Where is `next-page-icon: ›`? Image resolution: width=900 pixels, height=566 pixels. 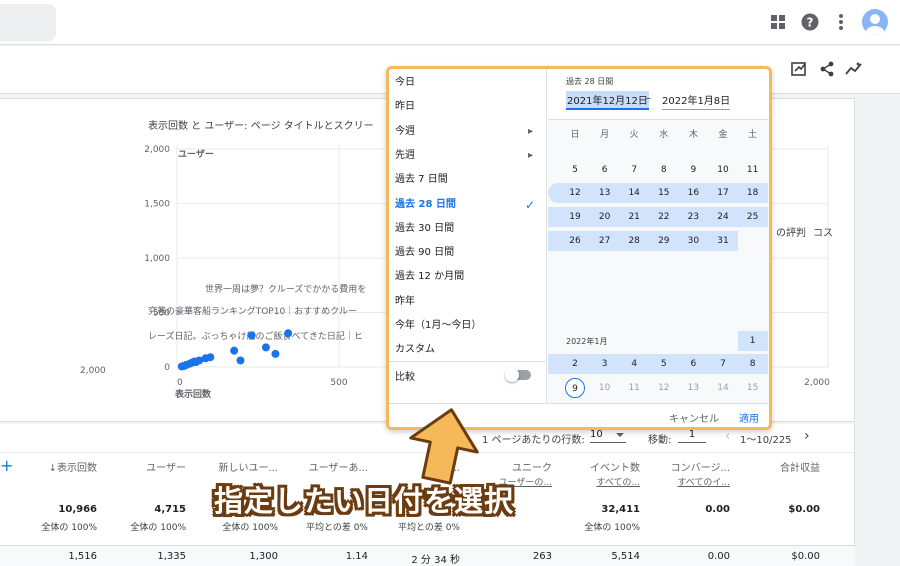 next-page-icon: › is located at coordinates (807, 436).